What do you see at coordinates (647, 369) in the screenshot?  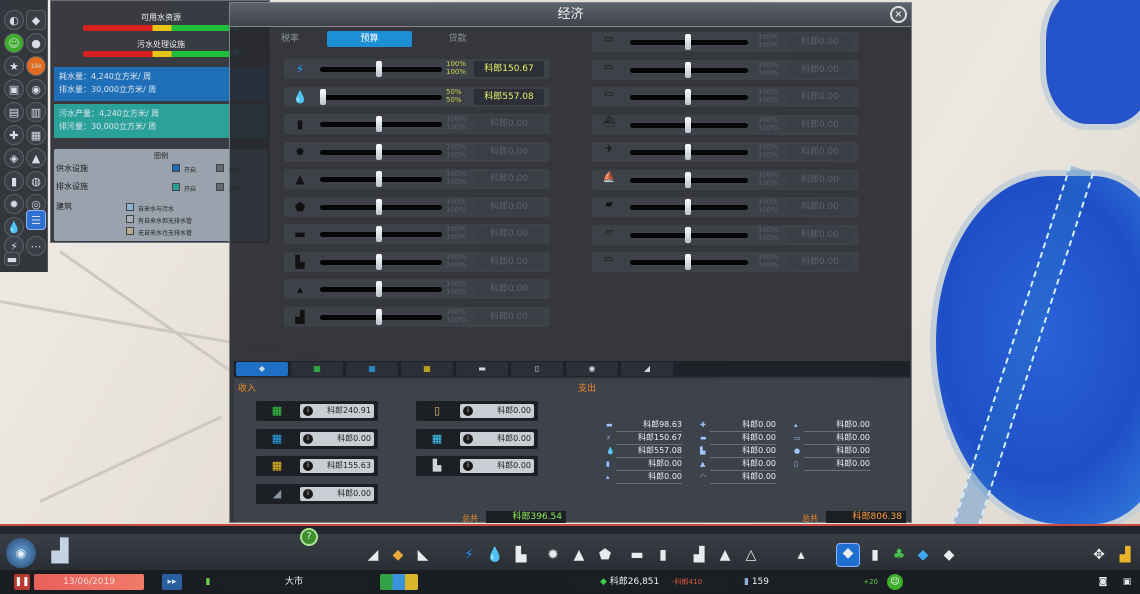 I see `tab-category-roads-icon: ◢` at bounding box center [647, 369].